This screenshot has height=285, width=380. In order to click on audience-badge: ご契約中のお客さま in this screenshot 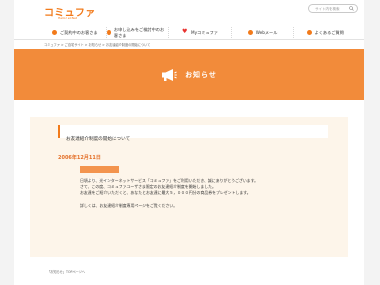, I will do `click(99, 174)`.